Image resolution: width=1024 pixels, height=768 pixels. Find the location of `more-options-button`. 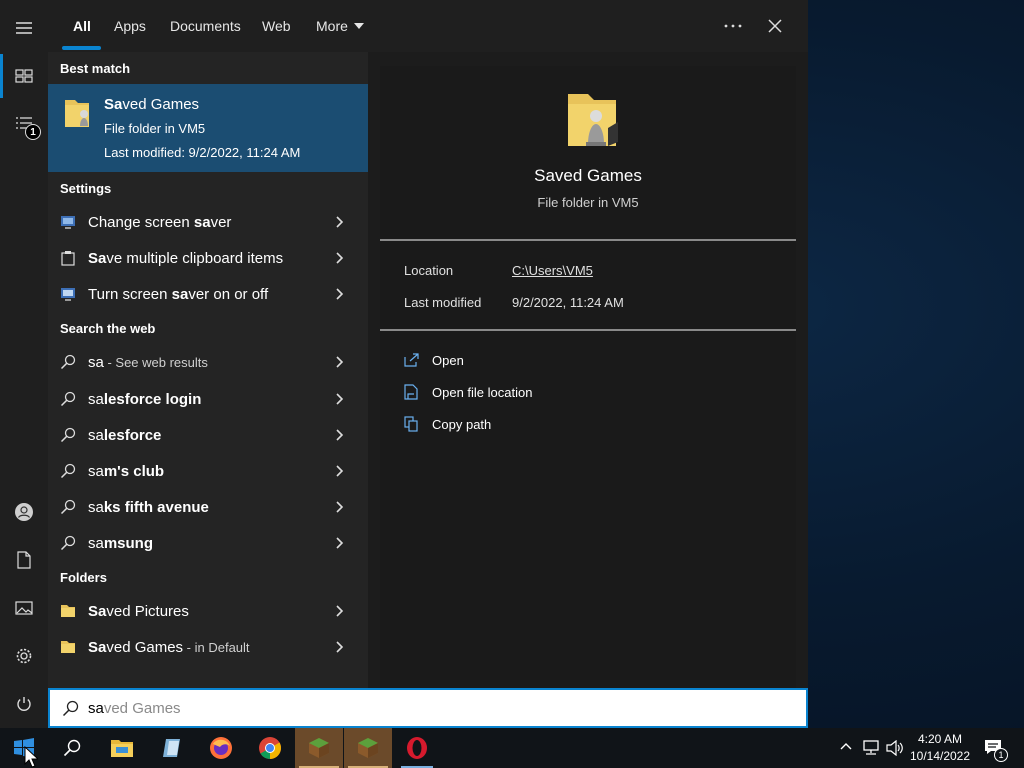

more-options-button is located at coordinates (733, 26).